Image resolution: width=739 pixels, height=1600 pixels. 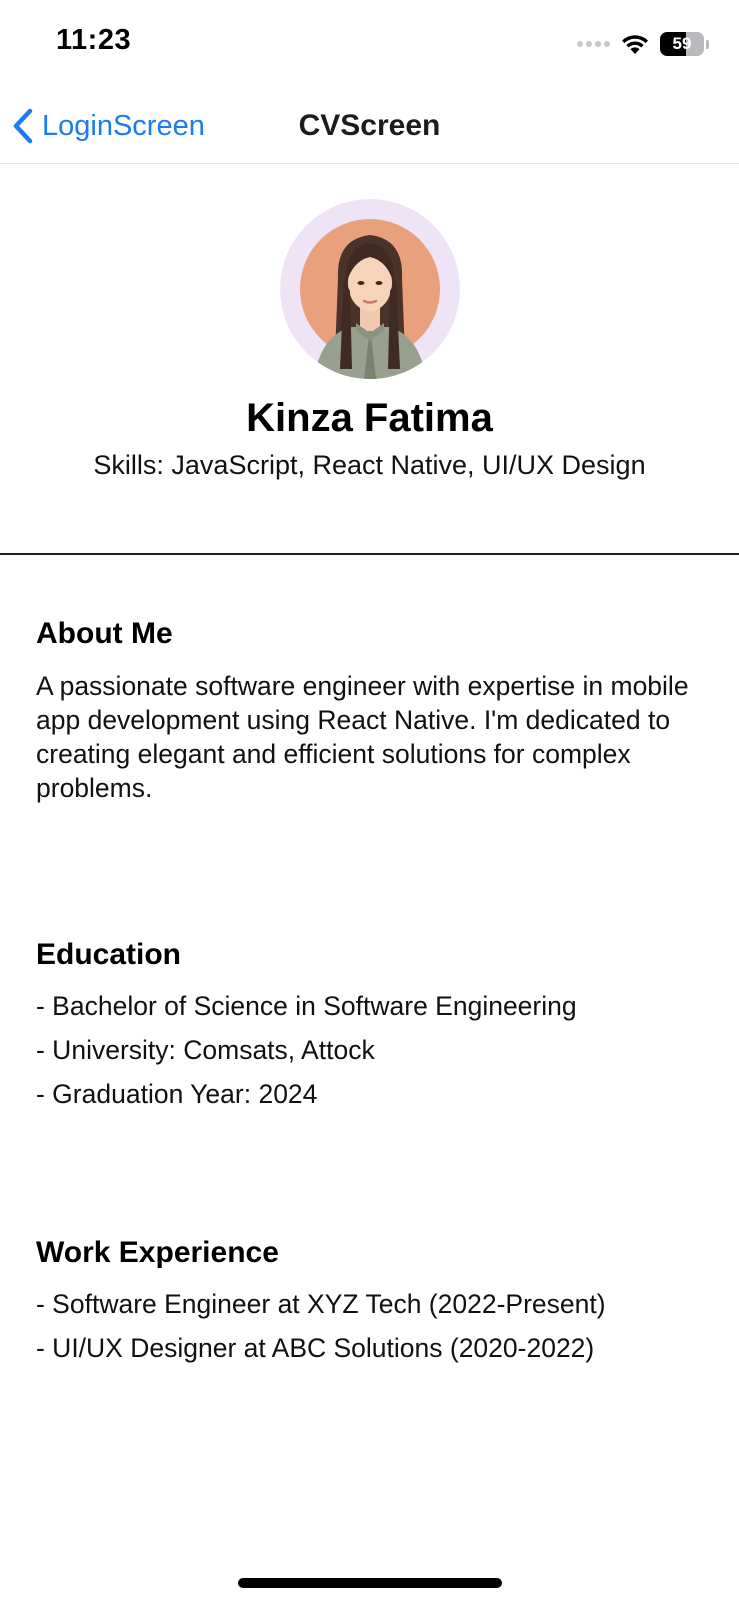 What do you see at coordinates (109, 954) in the screenshot?
I see `education-title: Education` at bounding box center [109, 954].